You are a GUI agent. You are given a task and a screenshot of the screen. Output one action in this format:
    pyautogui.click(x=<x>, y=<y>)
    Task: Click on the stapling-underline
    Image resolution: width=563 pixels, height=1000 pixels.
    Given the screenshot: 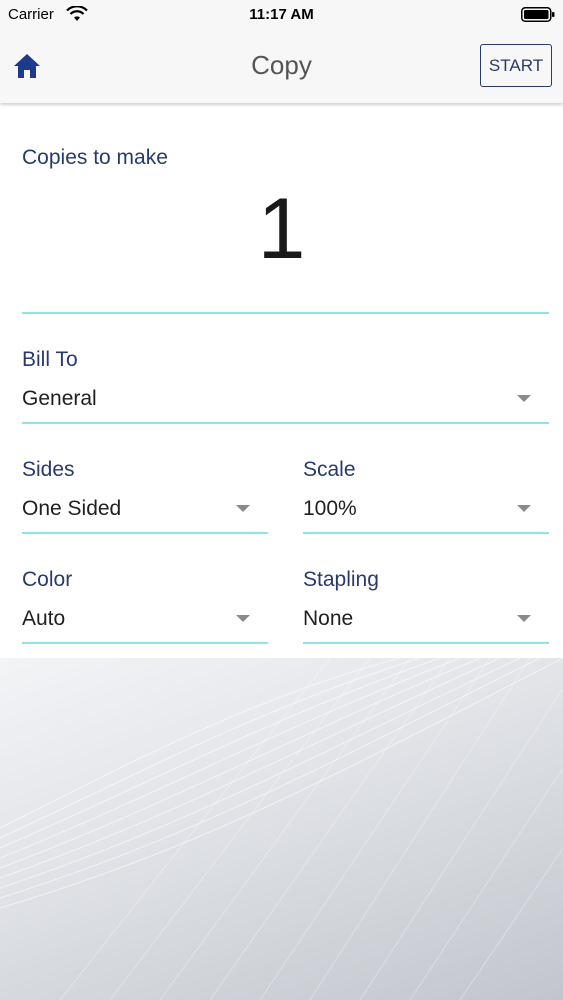 What is the action you would take?
    pyautogui.click(x=426, y=643)
    